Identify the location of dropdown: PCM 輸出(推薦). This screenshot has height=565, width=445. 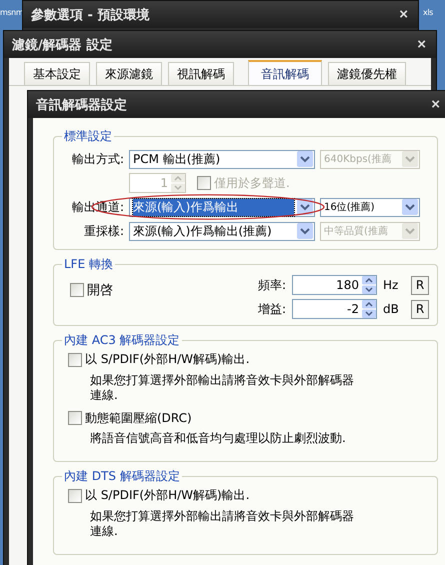
(222, 159).